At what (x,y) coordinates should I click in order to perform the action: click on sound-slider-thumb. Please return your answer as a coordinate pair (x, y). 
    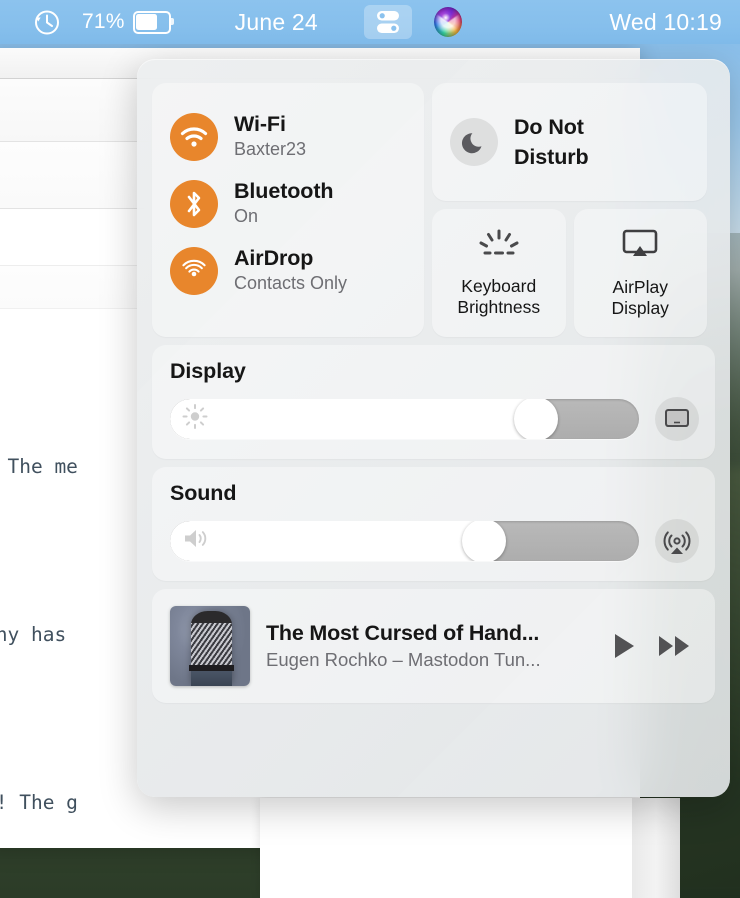
    Looking at the image, I should click on (484, 541).